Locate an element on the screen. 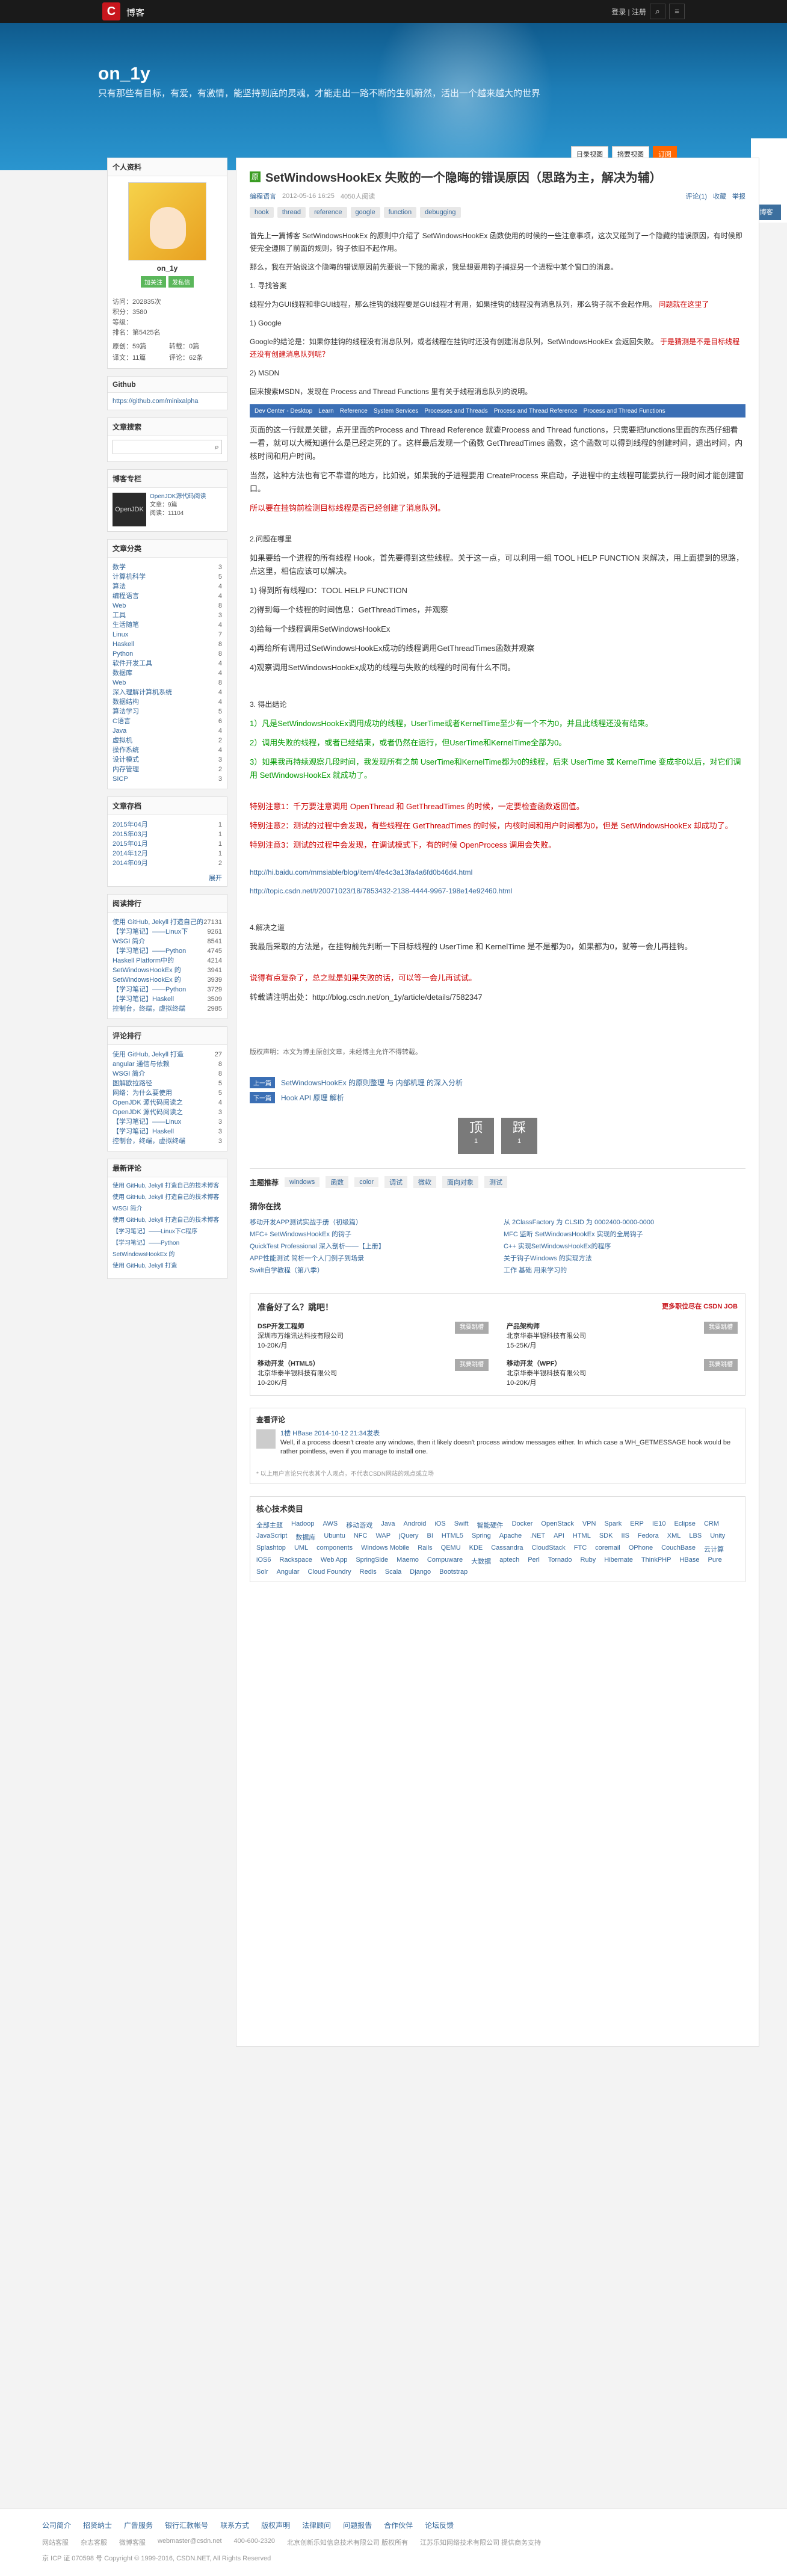  column-item: OpenJDK OpenJDK源代码阅读 文章：9篇 阅读：11104 is located at coordinates (167, 509).